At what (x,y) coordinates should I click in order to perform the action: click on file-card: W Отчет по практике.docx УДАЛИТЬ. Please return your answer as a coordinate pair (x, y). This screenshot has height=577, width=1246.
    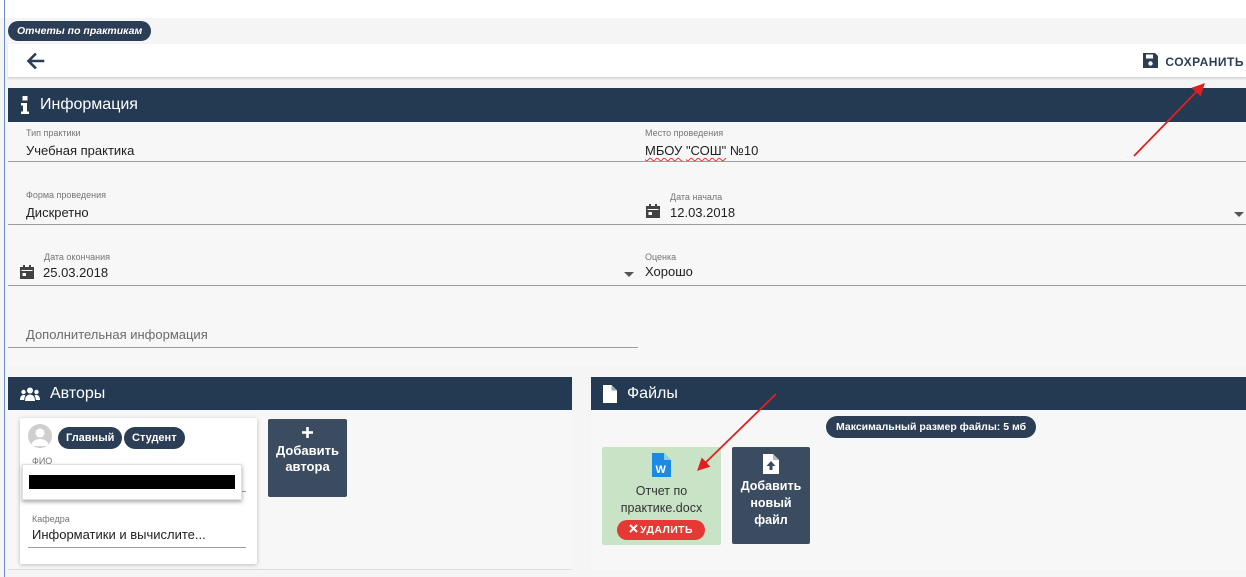
    Looking at the image, I should click on (661, 496).